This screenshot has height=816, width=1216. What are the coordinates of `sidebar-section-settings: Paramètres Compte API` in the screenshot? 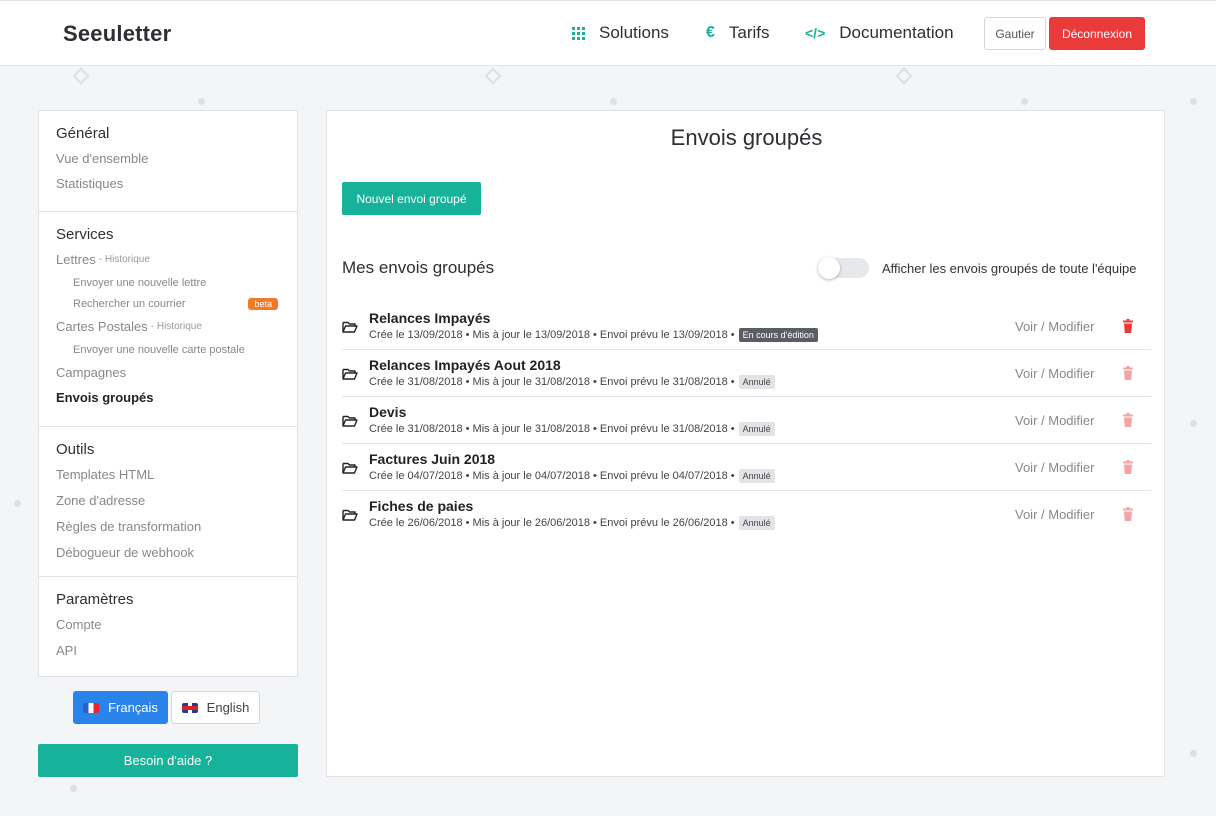 It's located at (168, 617).